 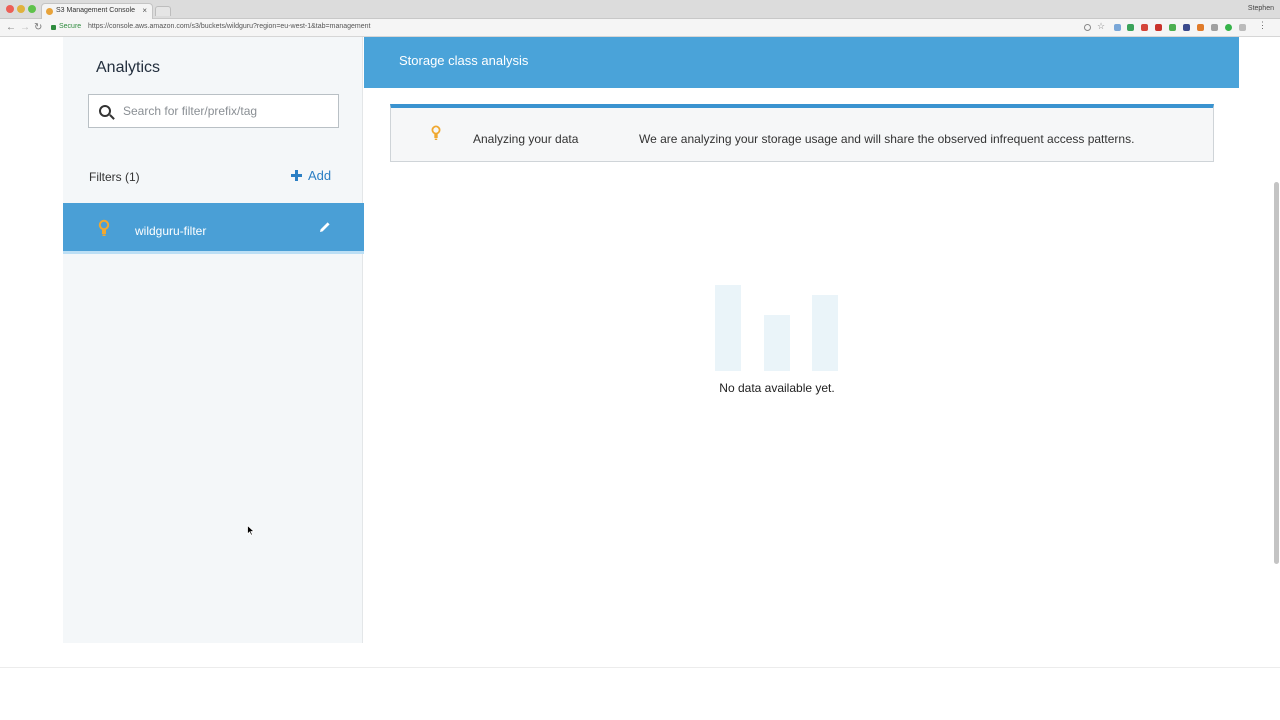 I want to click on page-scrollbar, so click(x=1276, y=373).